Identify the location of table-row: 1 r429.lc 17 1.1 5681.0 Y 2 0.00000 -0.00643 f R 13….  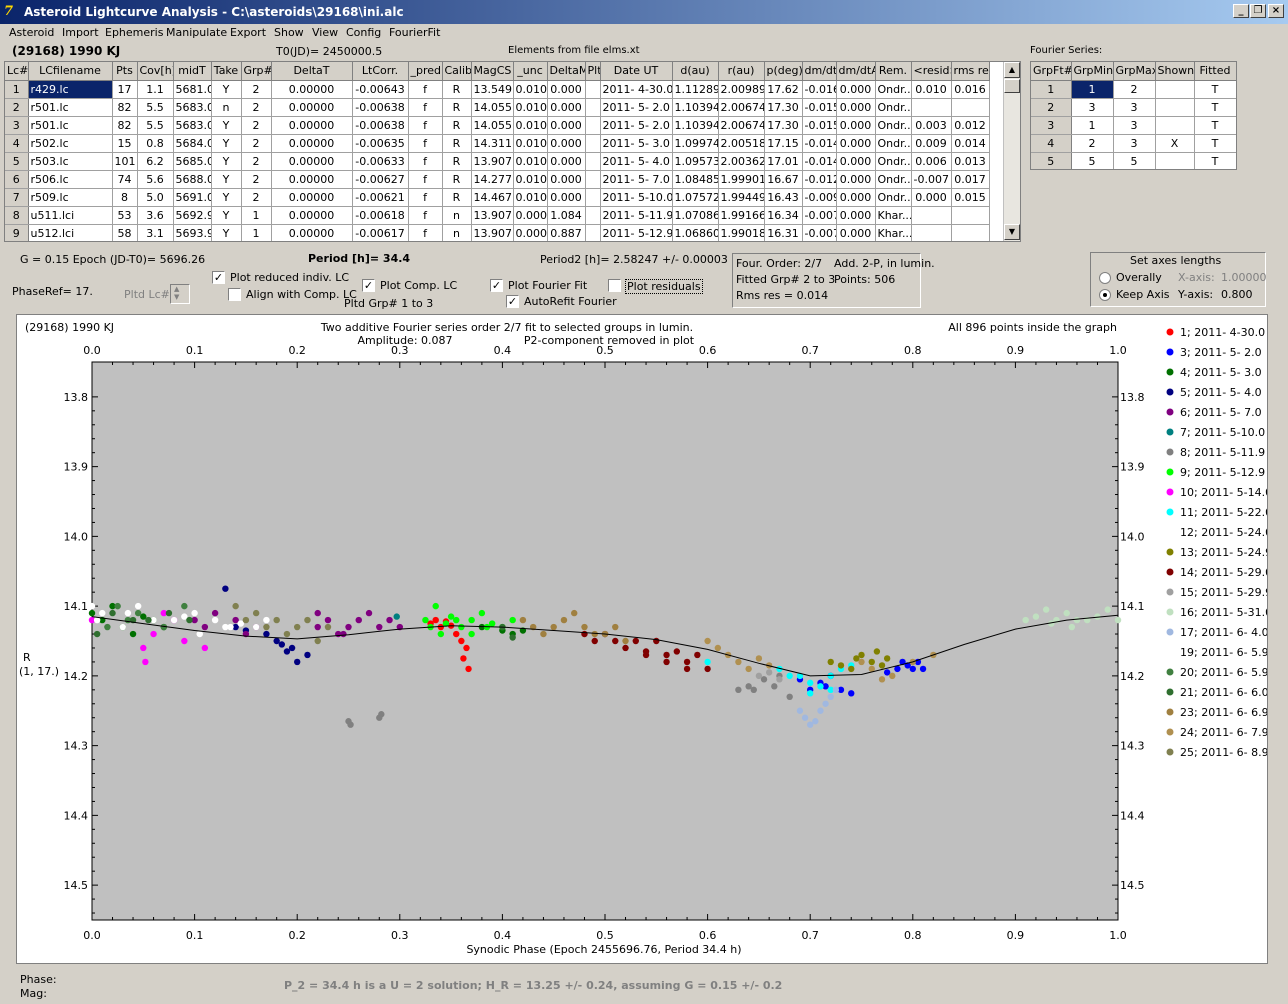
(497, 89).